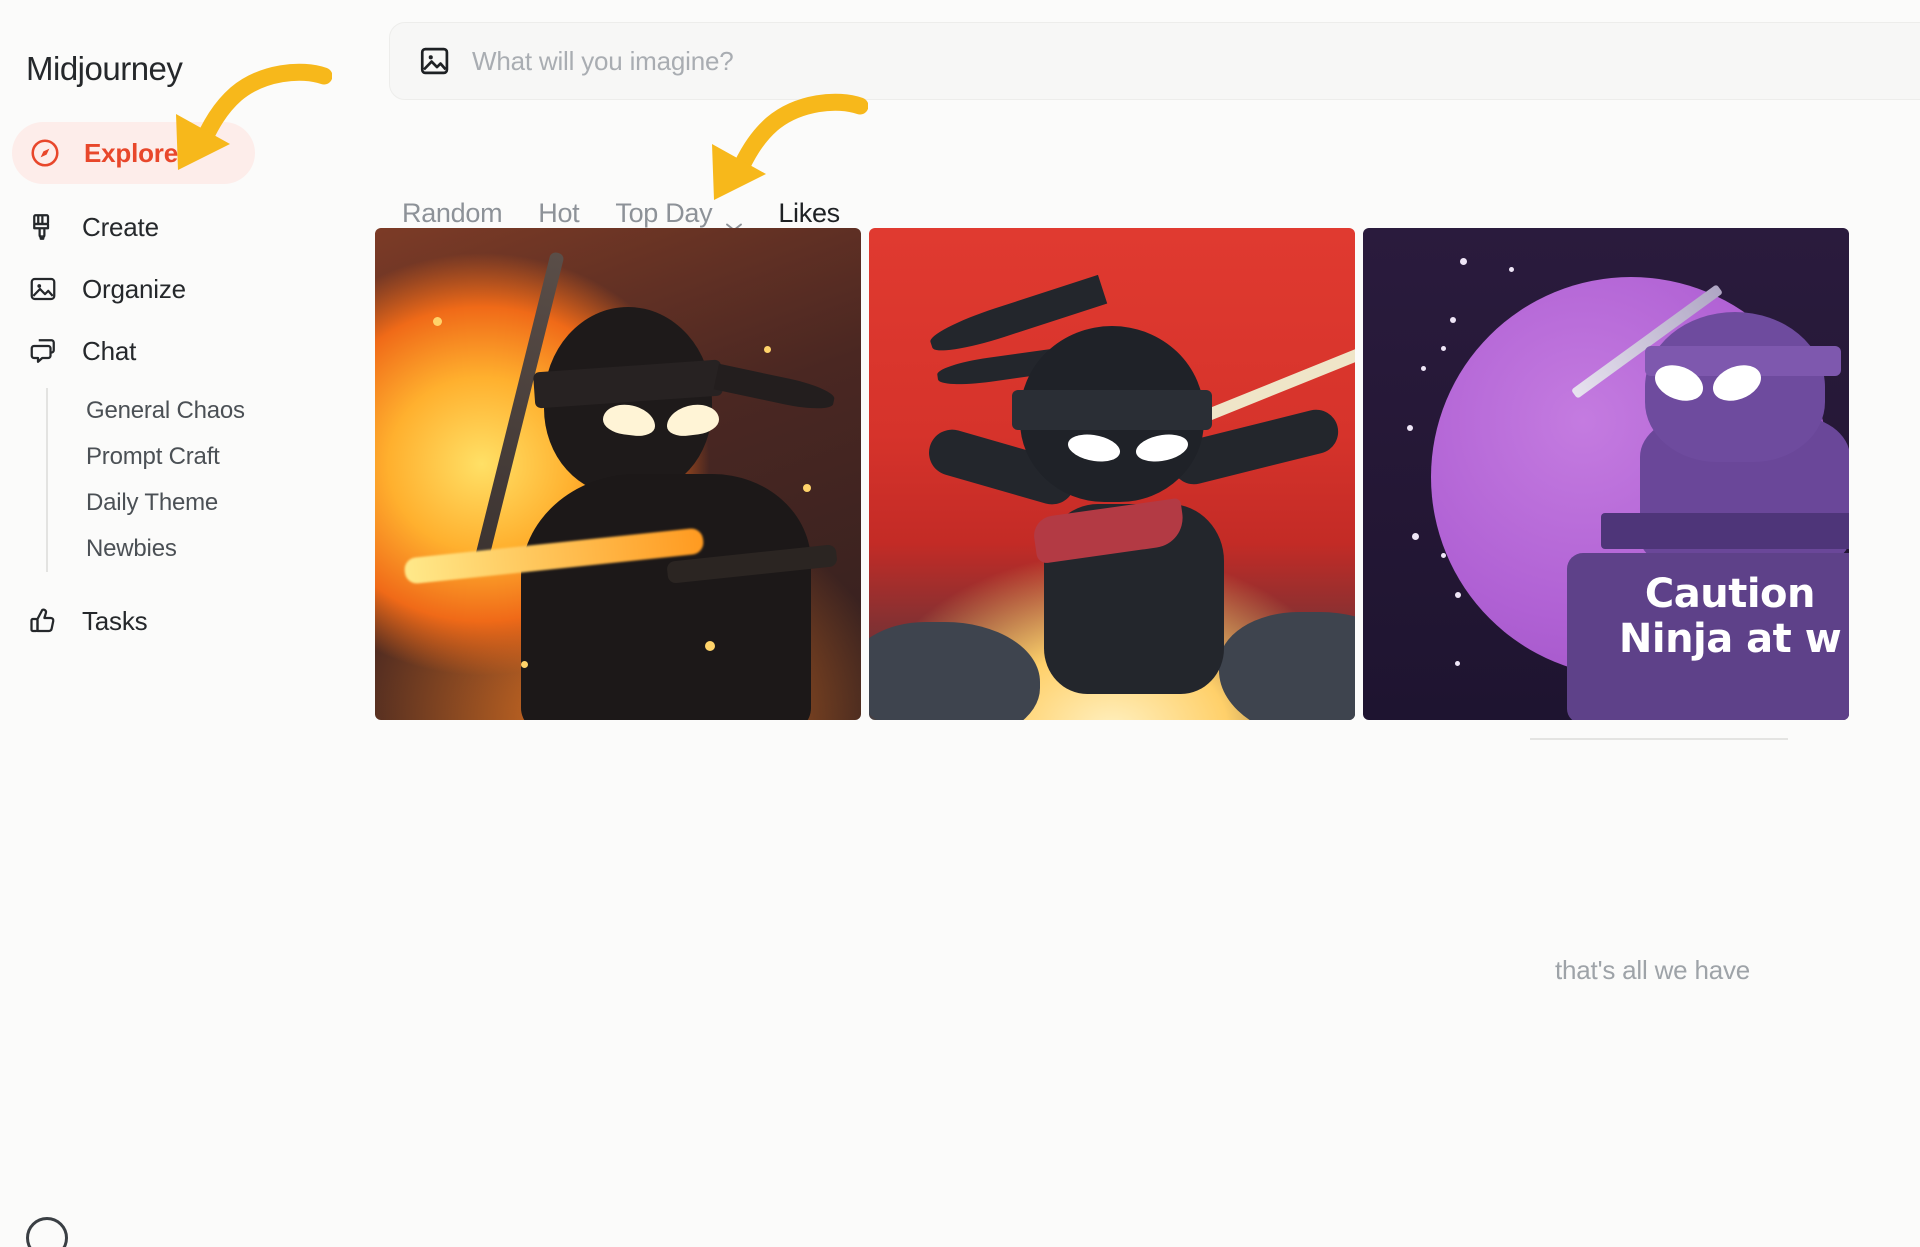  Describe the element at coordinates (211, 411) in the screenshot. I see `sidebar-item-general-chaos: General Chaos` at that location.